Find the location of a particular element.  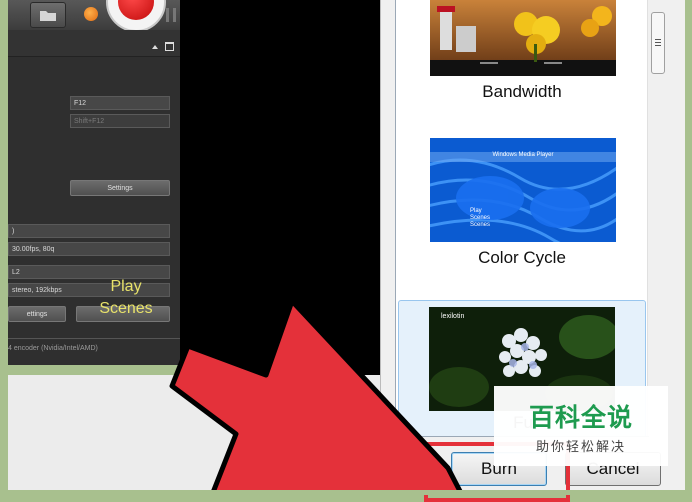

watermark-logo: 百科全说 助你轻松解决 is located at coordinates (581, 426).